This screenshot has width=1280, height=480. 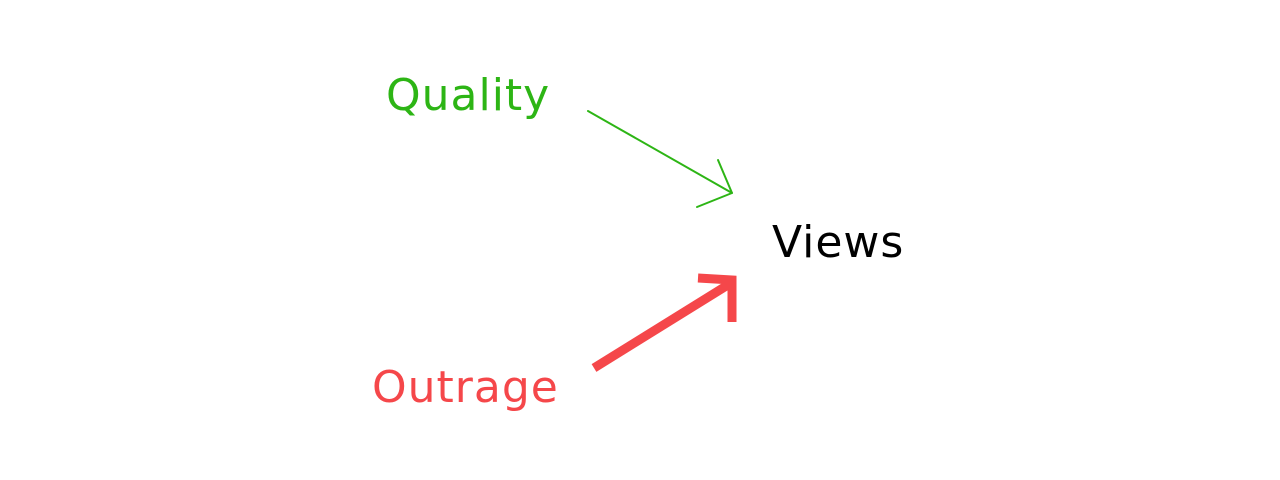 What do you see at coordinates (468, 95) in the screenshot?
I see `node-quality: Quality` at bounding box center [468, 95].